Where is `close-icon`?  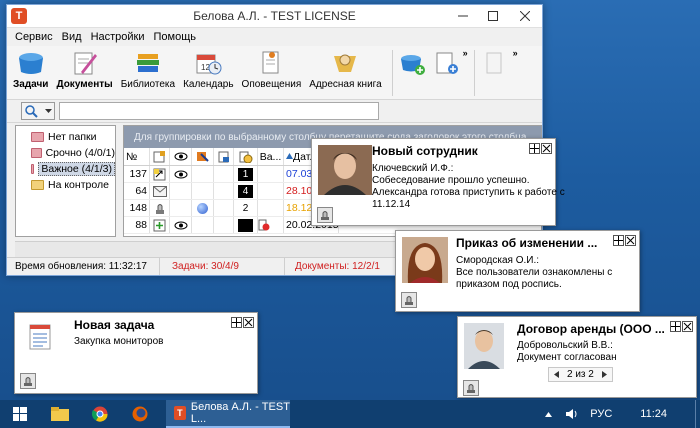
close-icon is located at coordinates (630, 240).